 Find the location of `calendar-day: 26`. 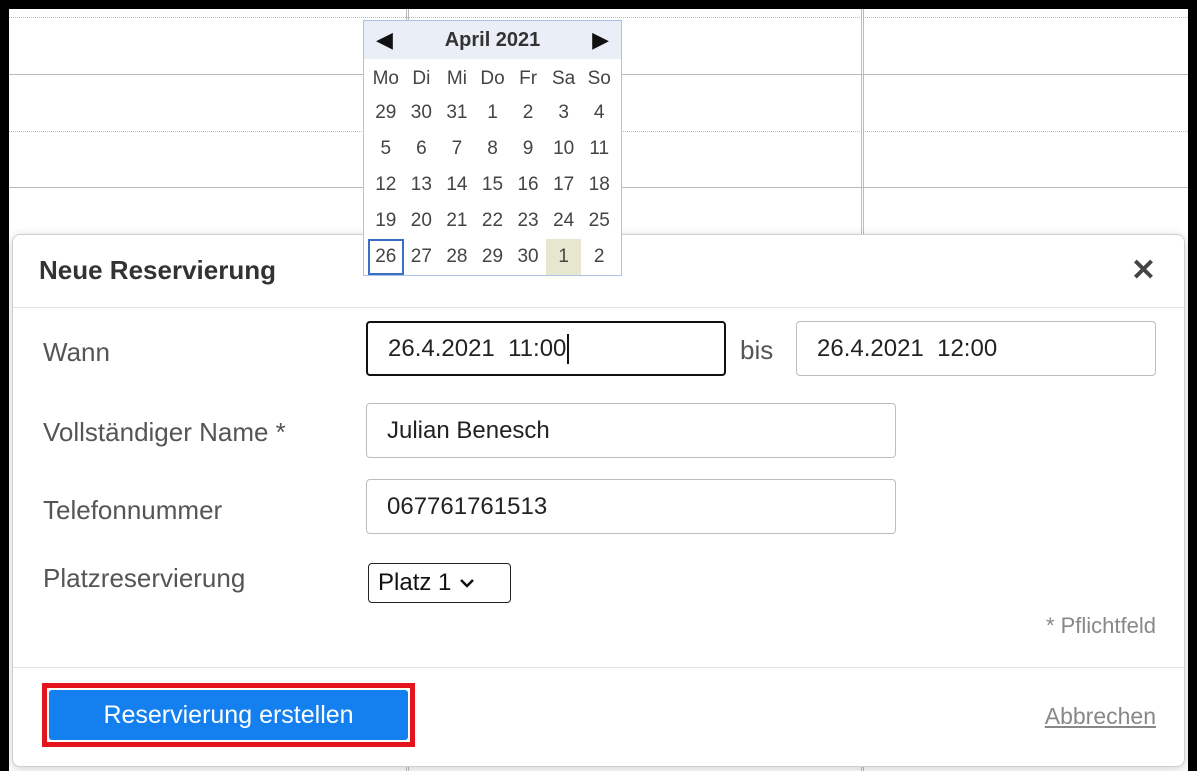

calendar-day: 26 is located at coordinates (386, 257).